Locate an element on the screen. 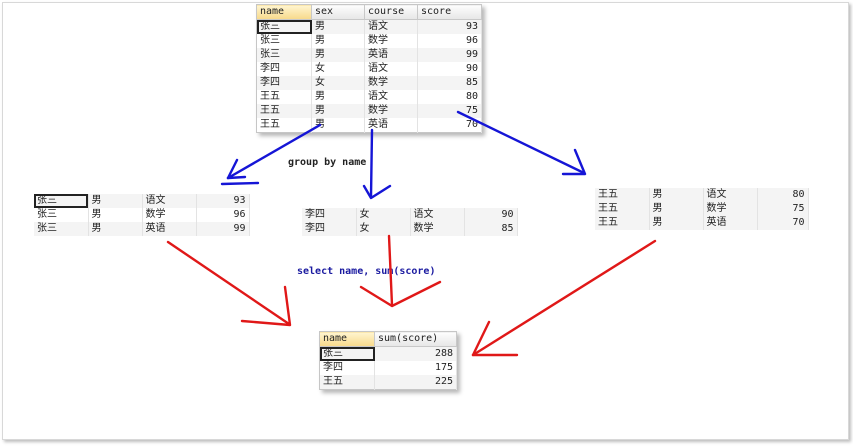 The image size is (853, 446). blue-arrow-right is located at coordinates (521, 143).